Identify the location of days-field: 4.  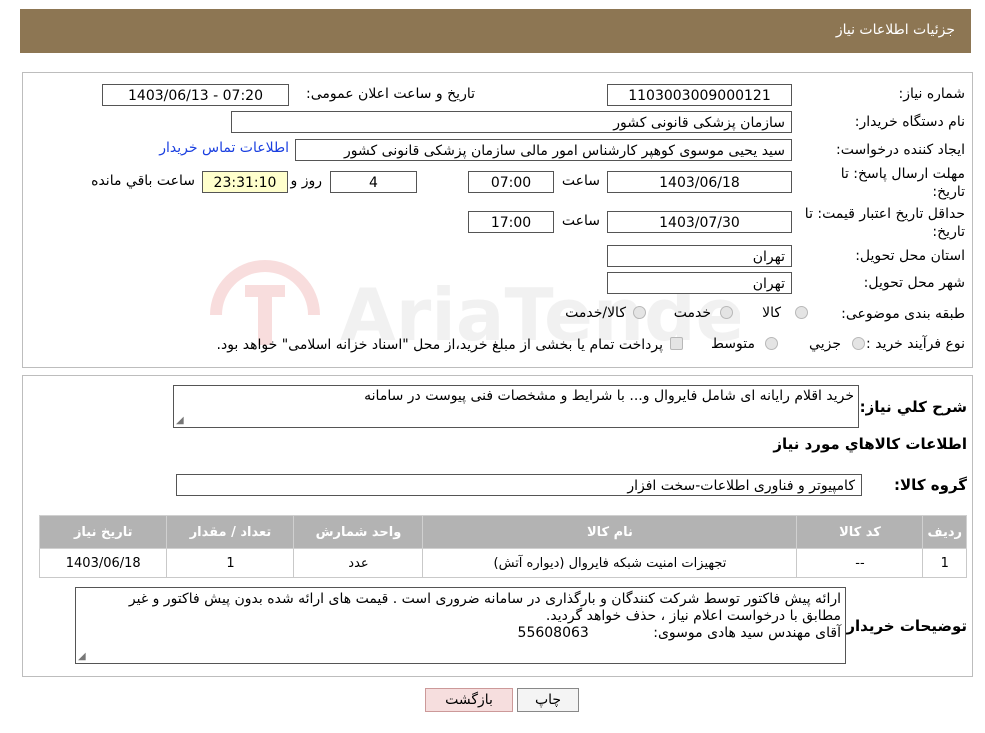
(373, 182).